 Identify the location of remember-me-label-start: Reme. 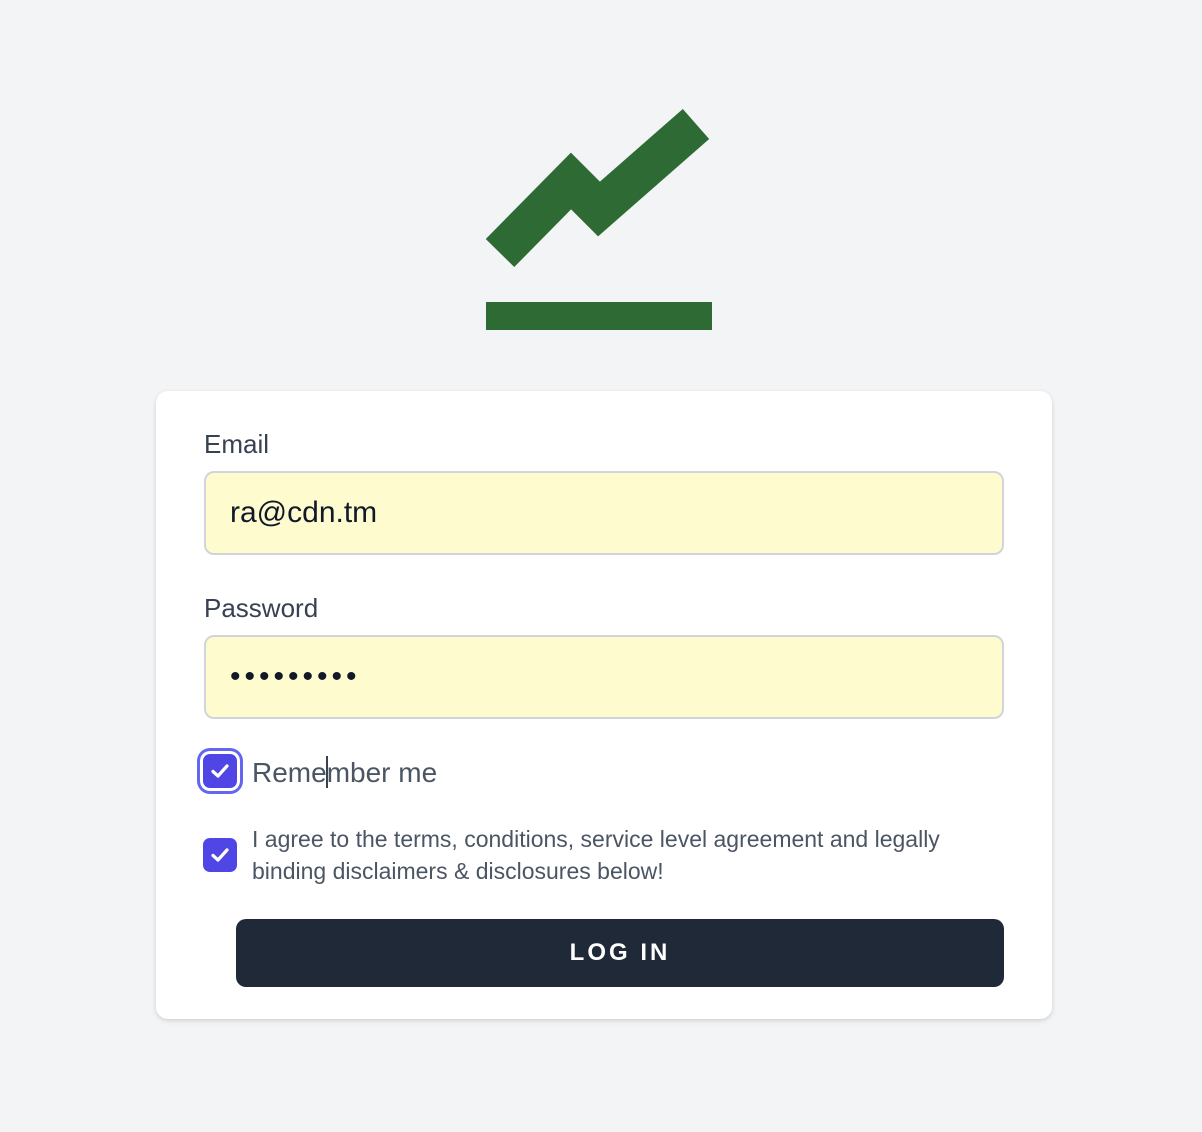
(289, 772).